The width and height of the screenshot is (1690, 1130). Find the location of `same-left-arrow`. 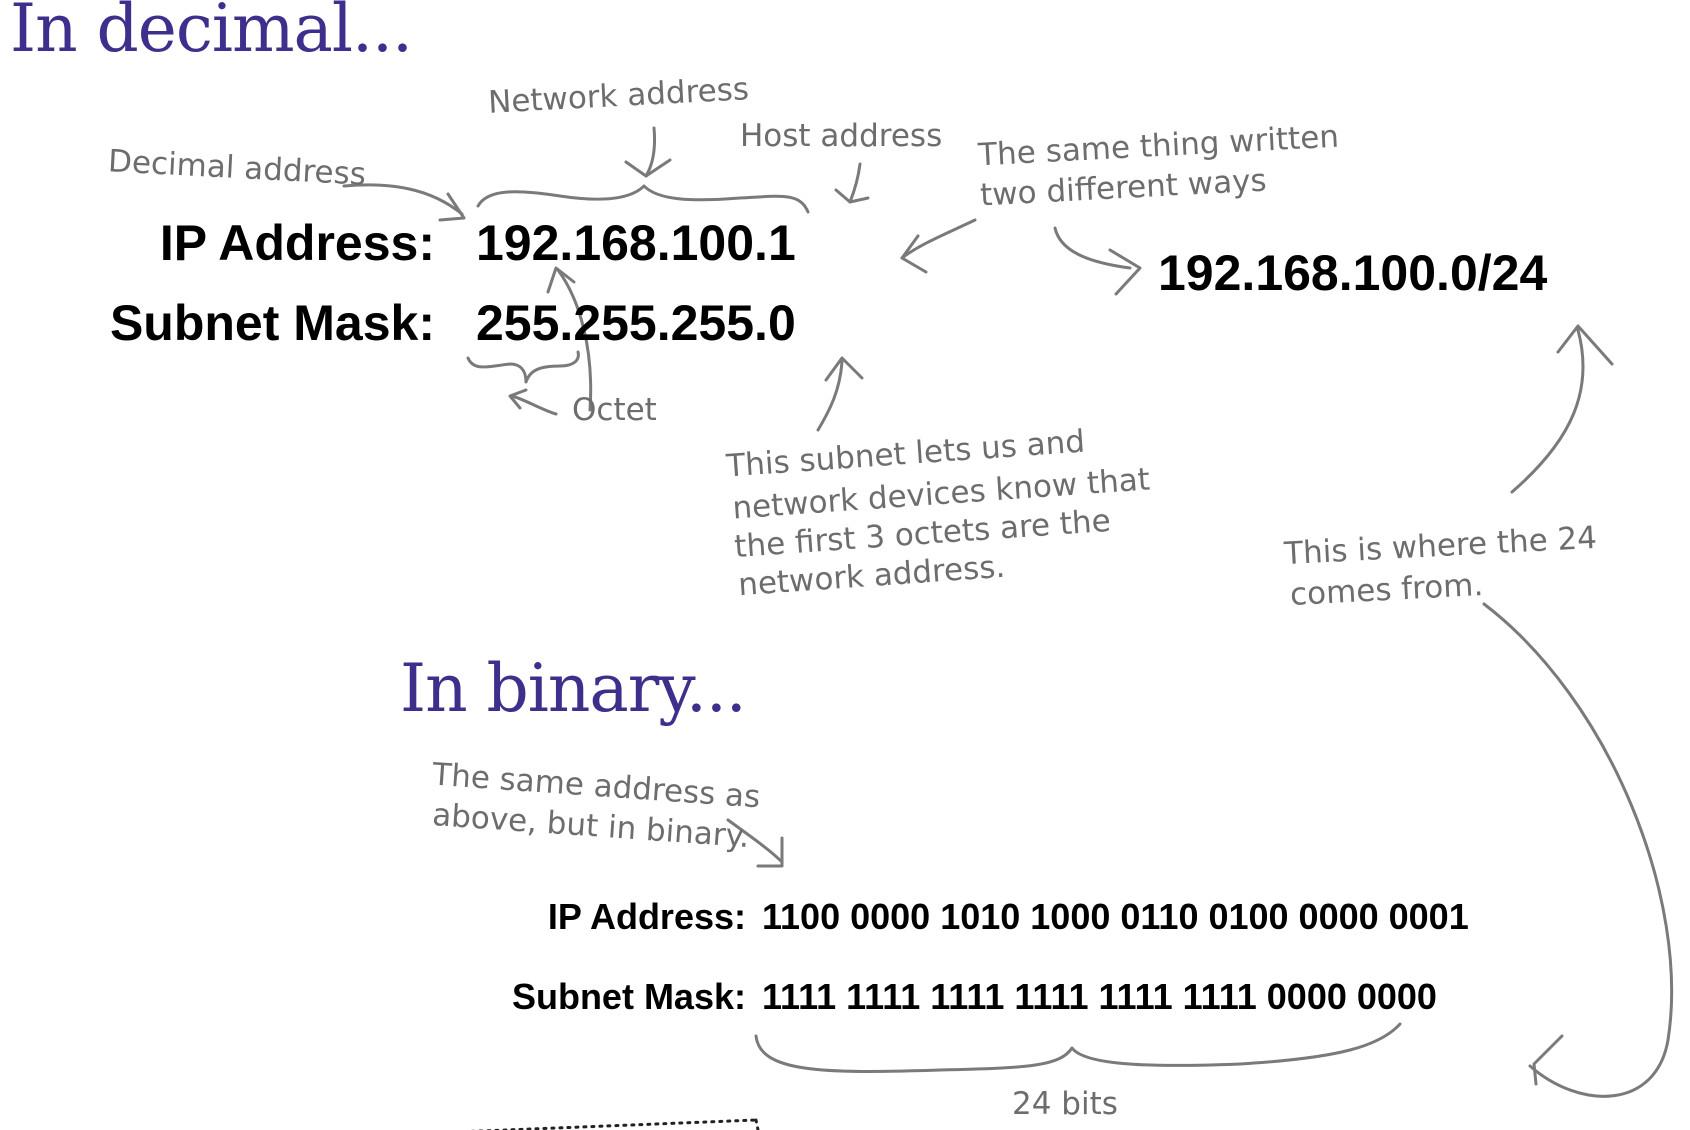

same-left-arrow is located at coordinates (938, 239).